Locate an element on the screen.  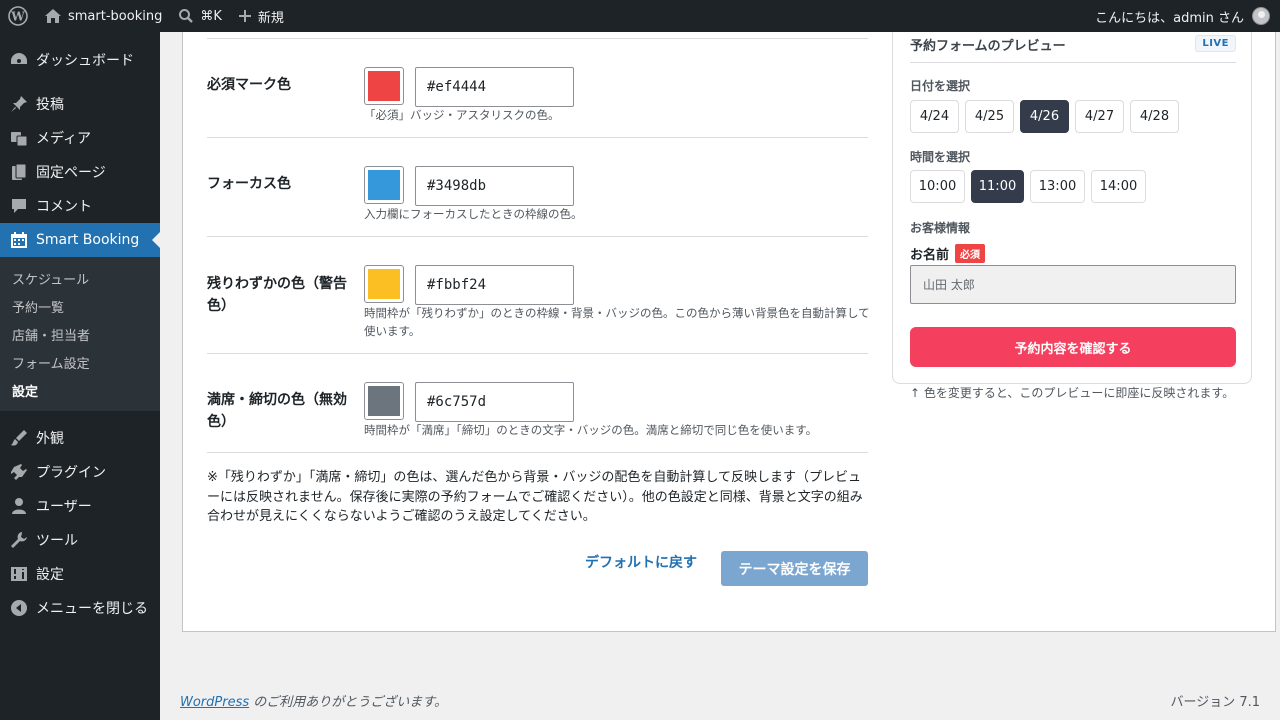
home-icon is located at coordinates (53, 16).